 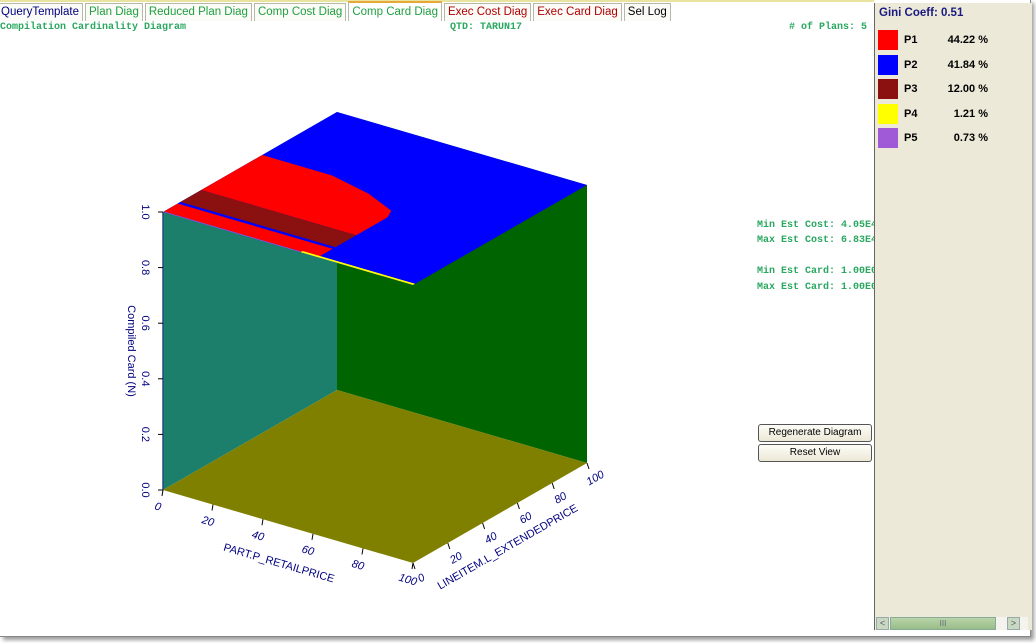 I want to click on tab-sel-log: Sel Log, so click(x=647, y=12).